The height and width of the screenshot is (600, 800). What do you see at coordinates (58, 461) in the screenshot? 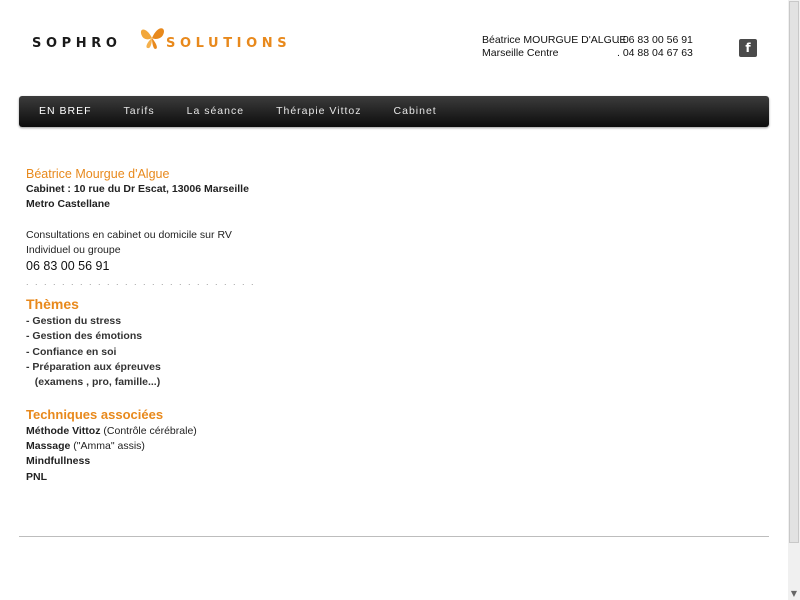
I see `technique-mindfullness: Mindfullness` at bounding box center [58, 461].